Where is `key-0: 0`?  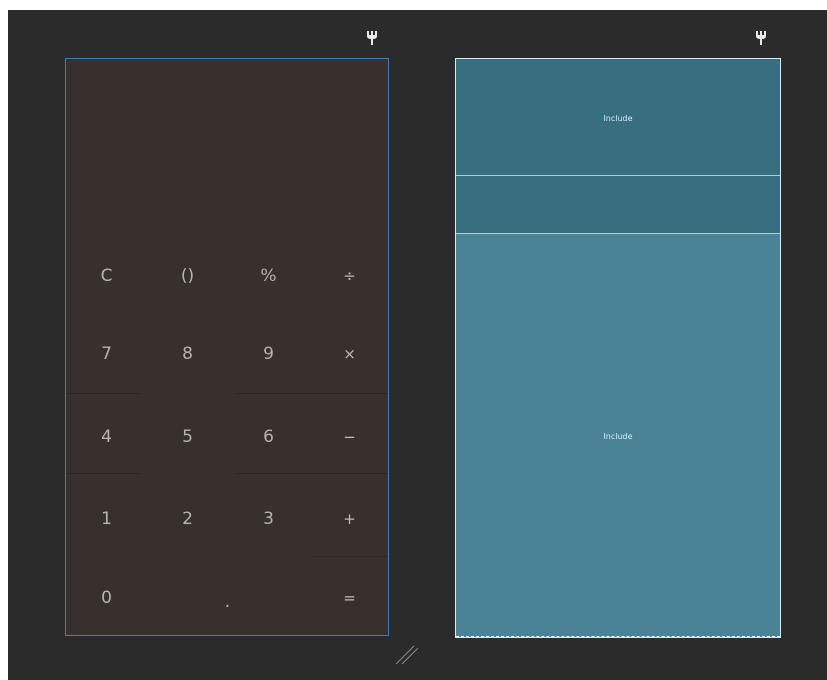
key-0: 0 is located at coordinates (106, 597).